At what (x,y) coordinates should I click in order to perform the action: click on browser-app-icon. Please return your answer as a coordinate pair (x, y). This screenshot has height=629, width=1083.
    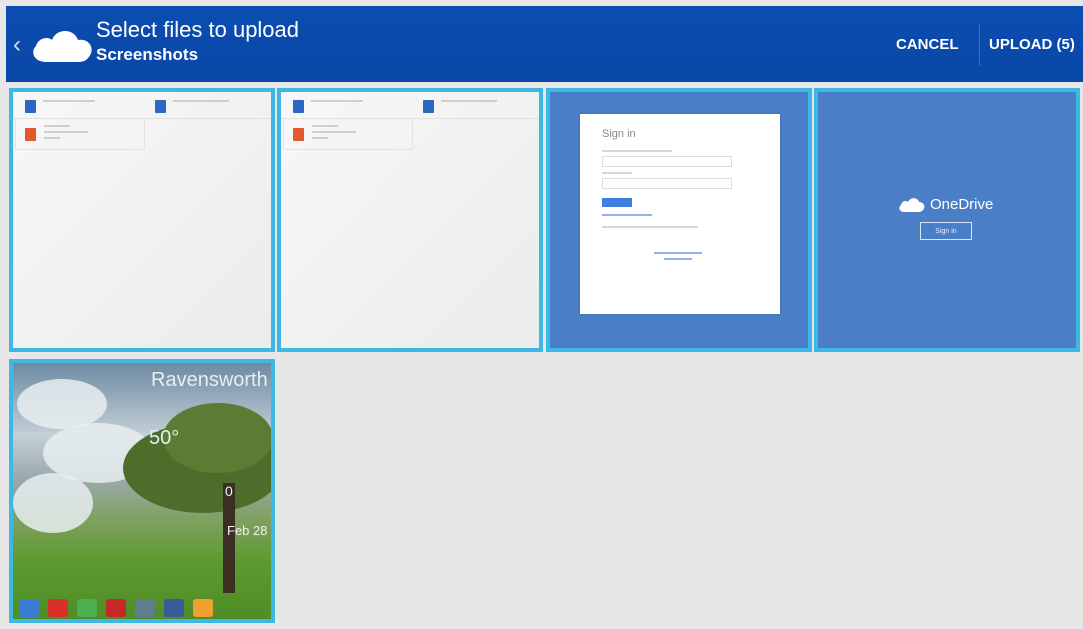
    Looking at the image, I should click on (29, 608).